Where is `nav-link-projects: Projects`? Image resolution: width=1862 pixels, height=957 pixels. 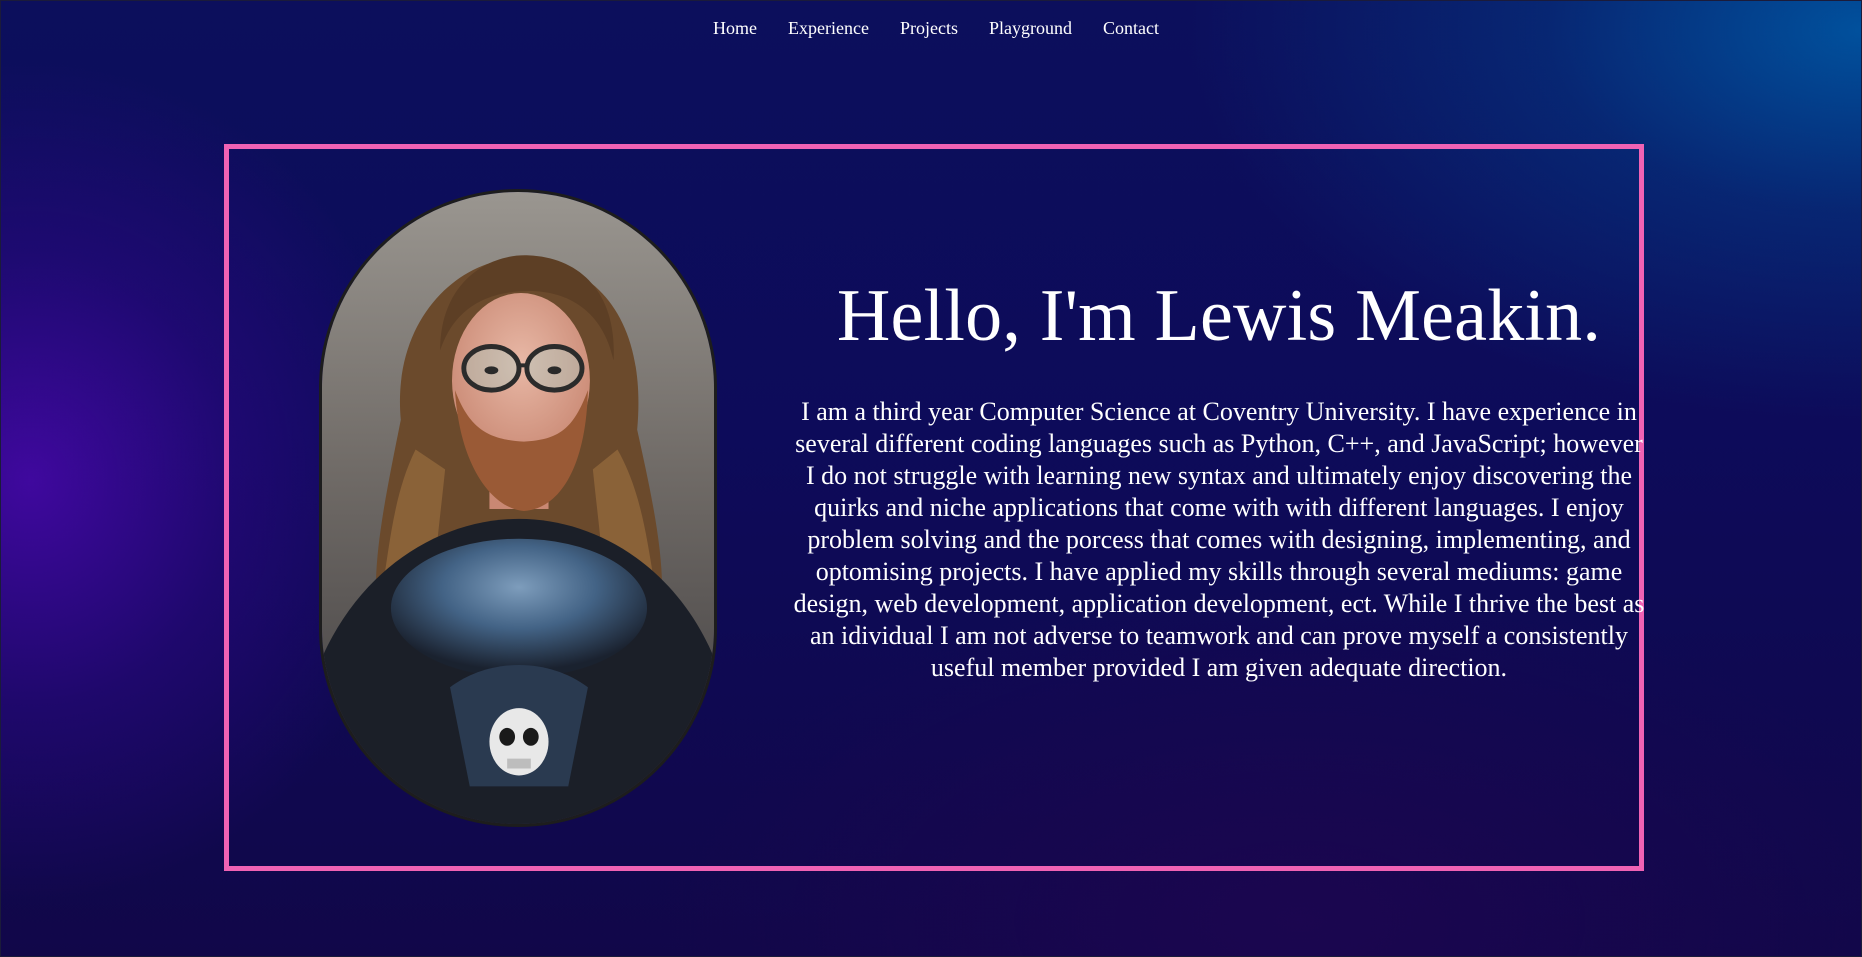
nav-link-projects: Projects is located at coordinates (929, 28).